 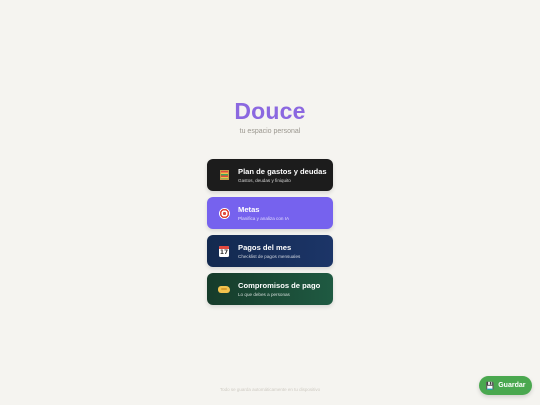 I want to click on menu-card-description: Planifica y analiza con IA, so click(x=264, y=218).